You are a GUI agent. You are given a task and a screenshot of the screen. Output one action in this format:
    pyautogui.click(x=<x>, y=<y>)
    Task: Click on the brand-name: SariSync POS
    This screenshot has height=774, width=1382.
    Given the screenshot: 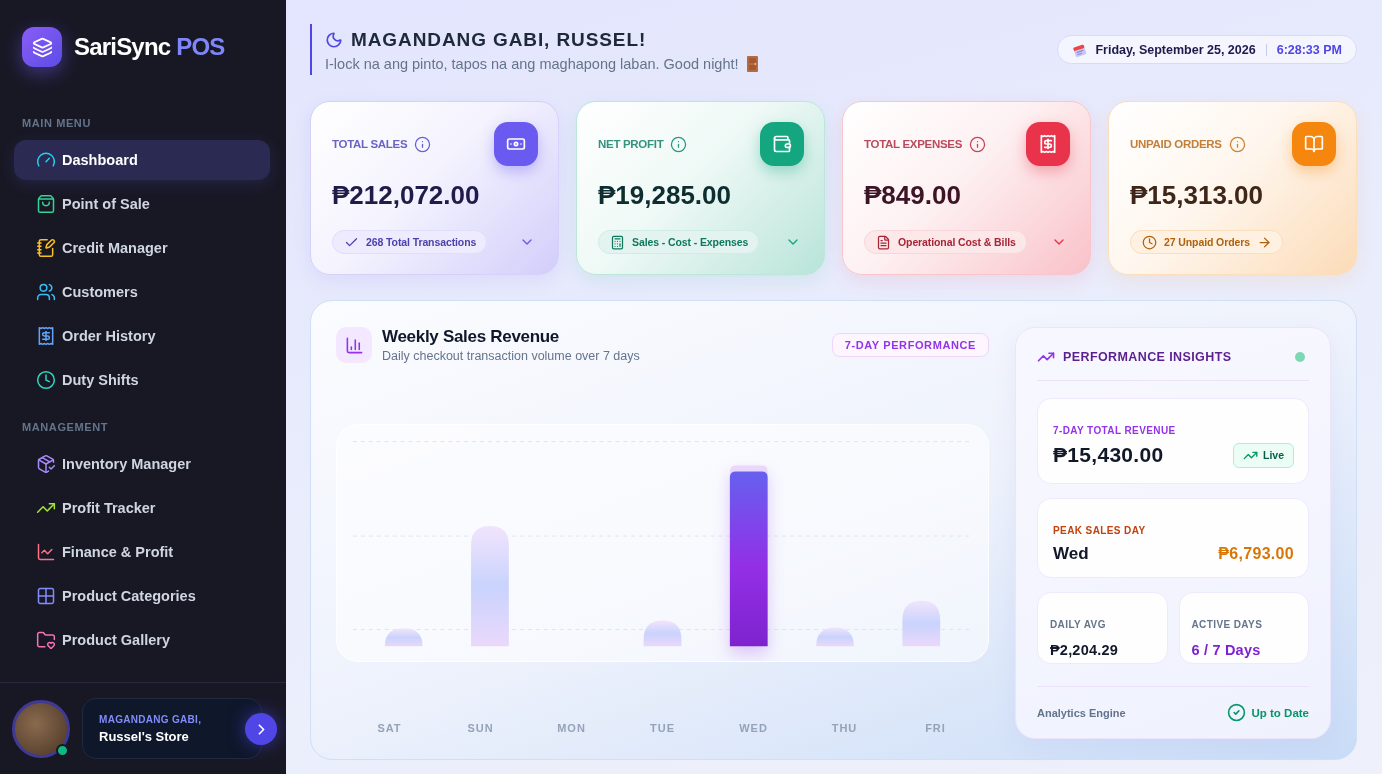 What is the action you would take?
    pyautogui.click(x=149, y=47)
    